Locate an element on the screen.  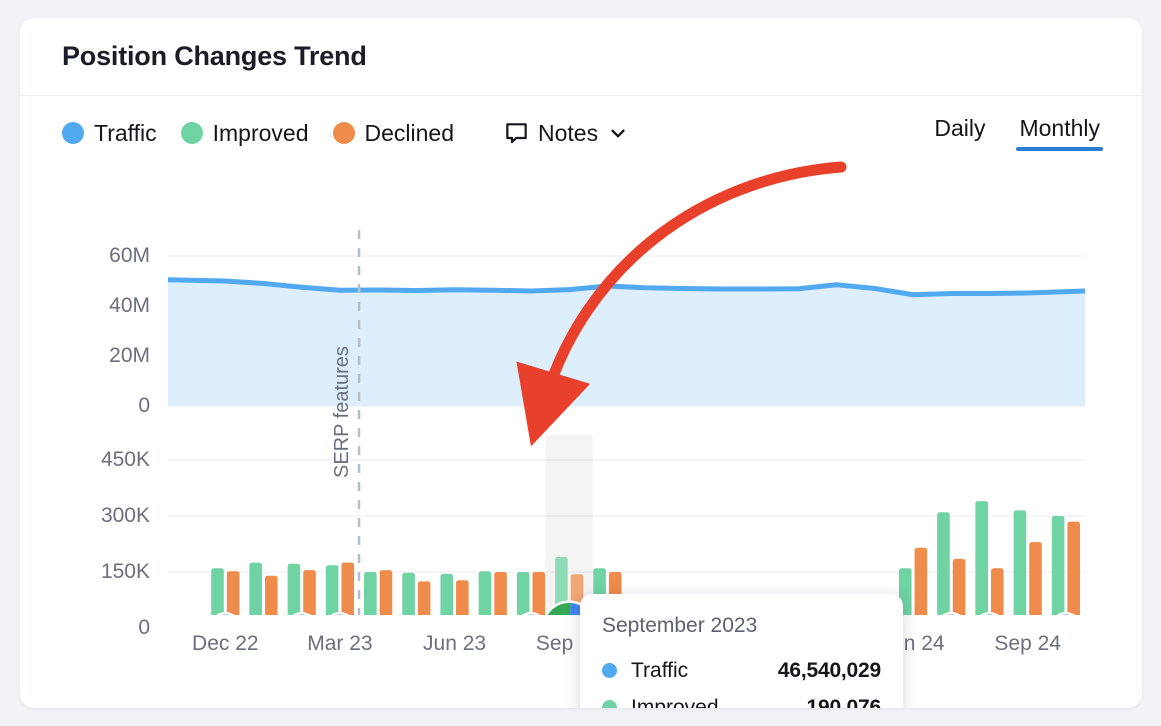
tooltip-traffic-label: Traffic is located at coordinates (660, 670).